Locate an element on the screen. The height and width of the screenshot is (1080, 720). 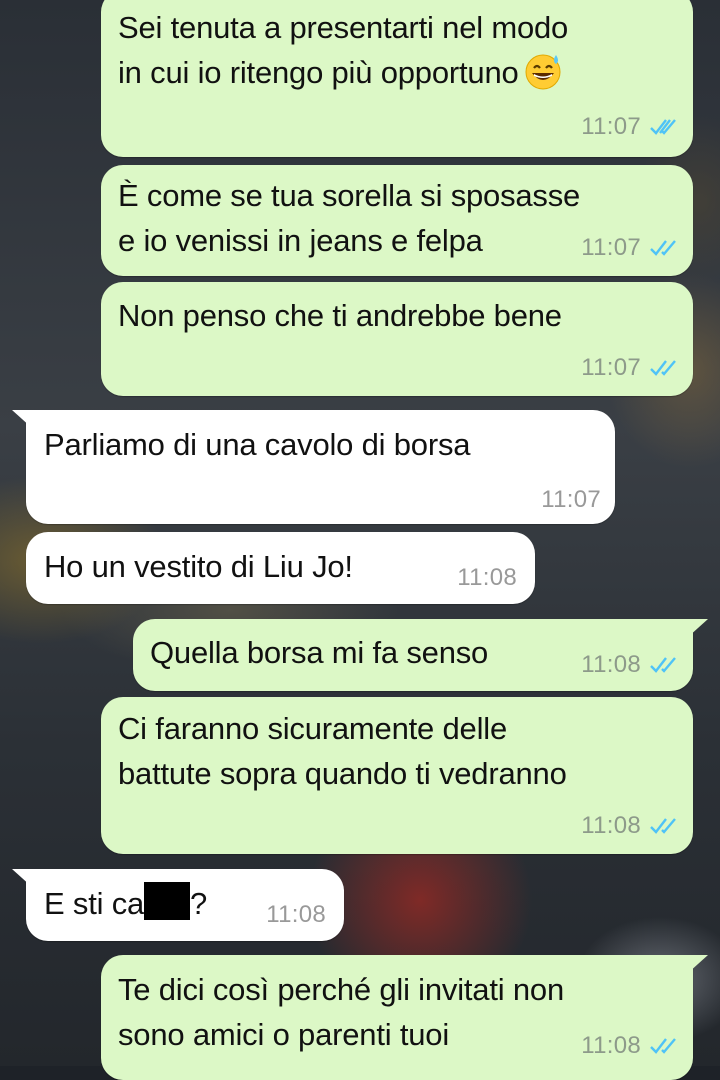
message-text: E sti ca? is located at coordinates (125, 903).